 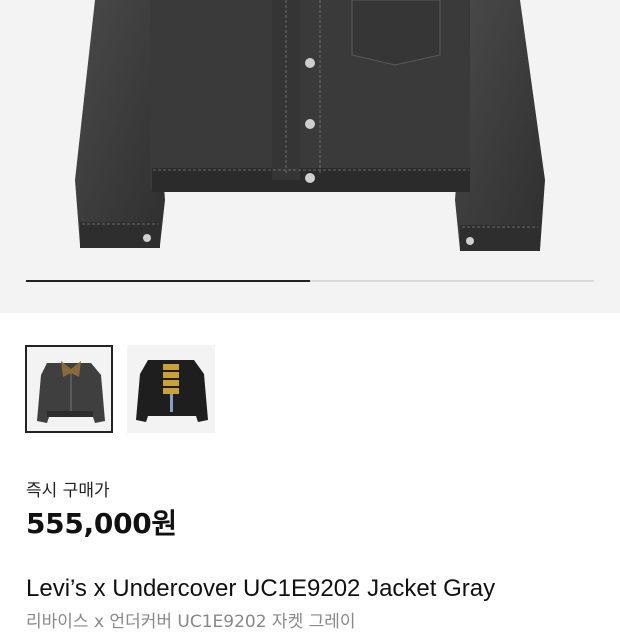 What do you see at coordinates (261, 588) in the screenshot?
I see `product-title: Levi’s x Undercover UC1E9202 Jacket Gray` at bounding box center [261, 588].